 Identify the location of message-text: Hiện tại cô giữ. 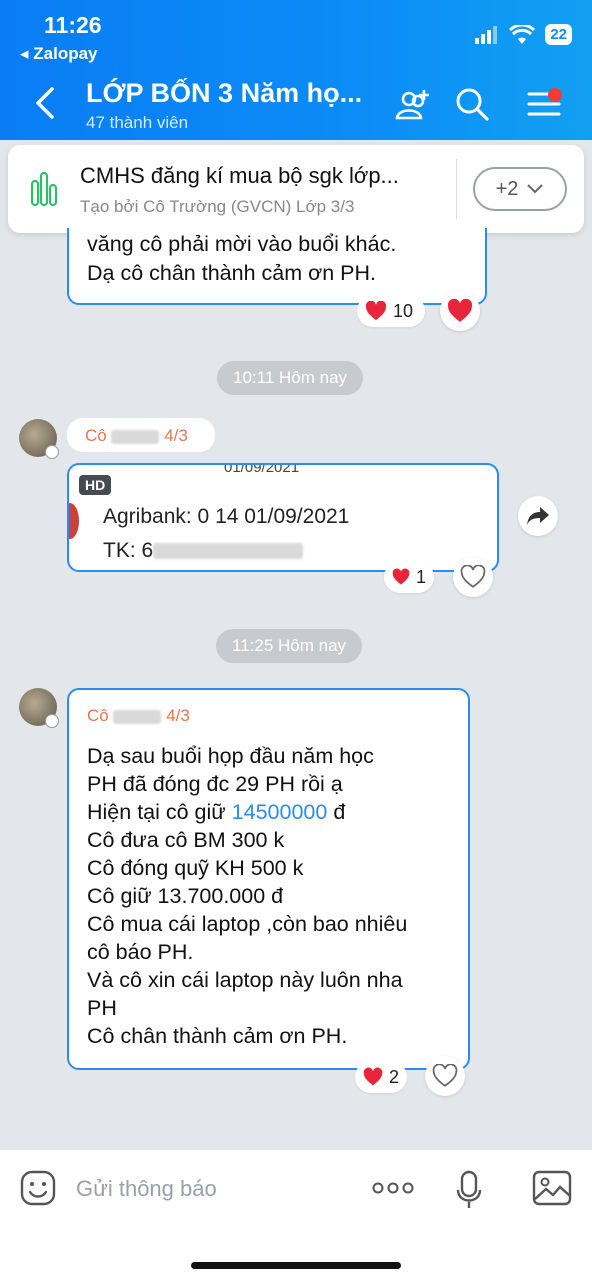
(156, 812).